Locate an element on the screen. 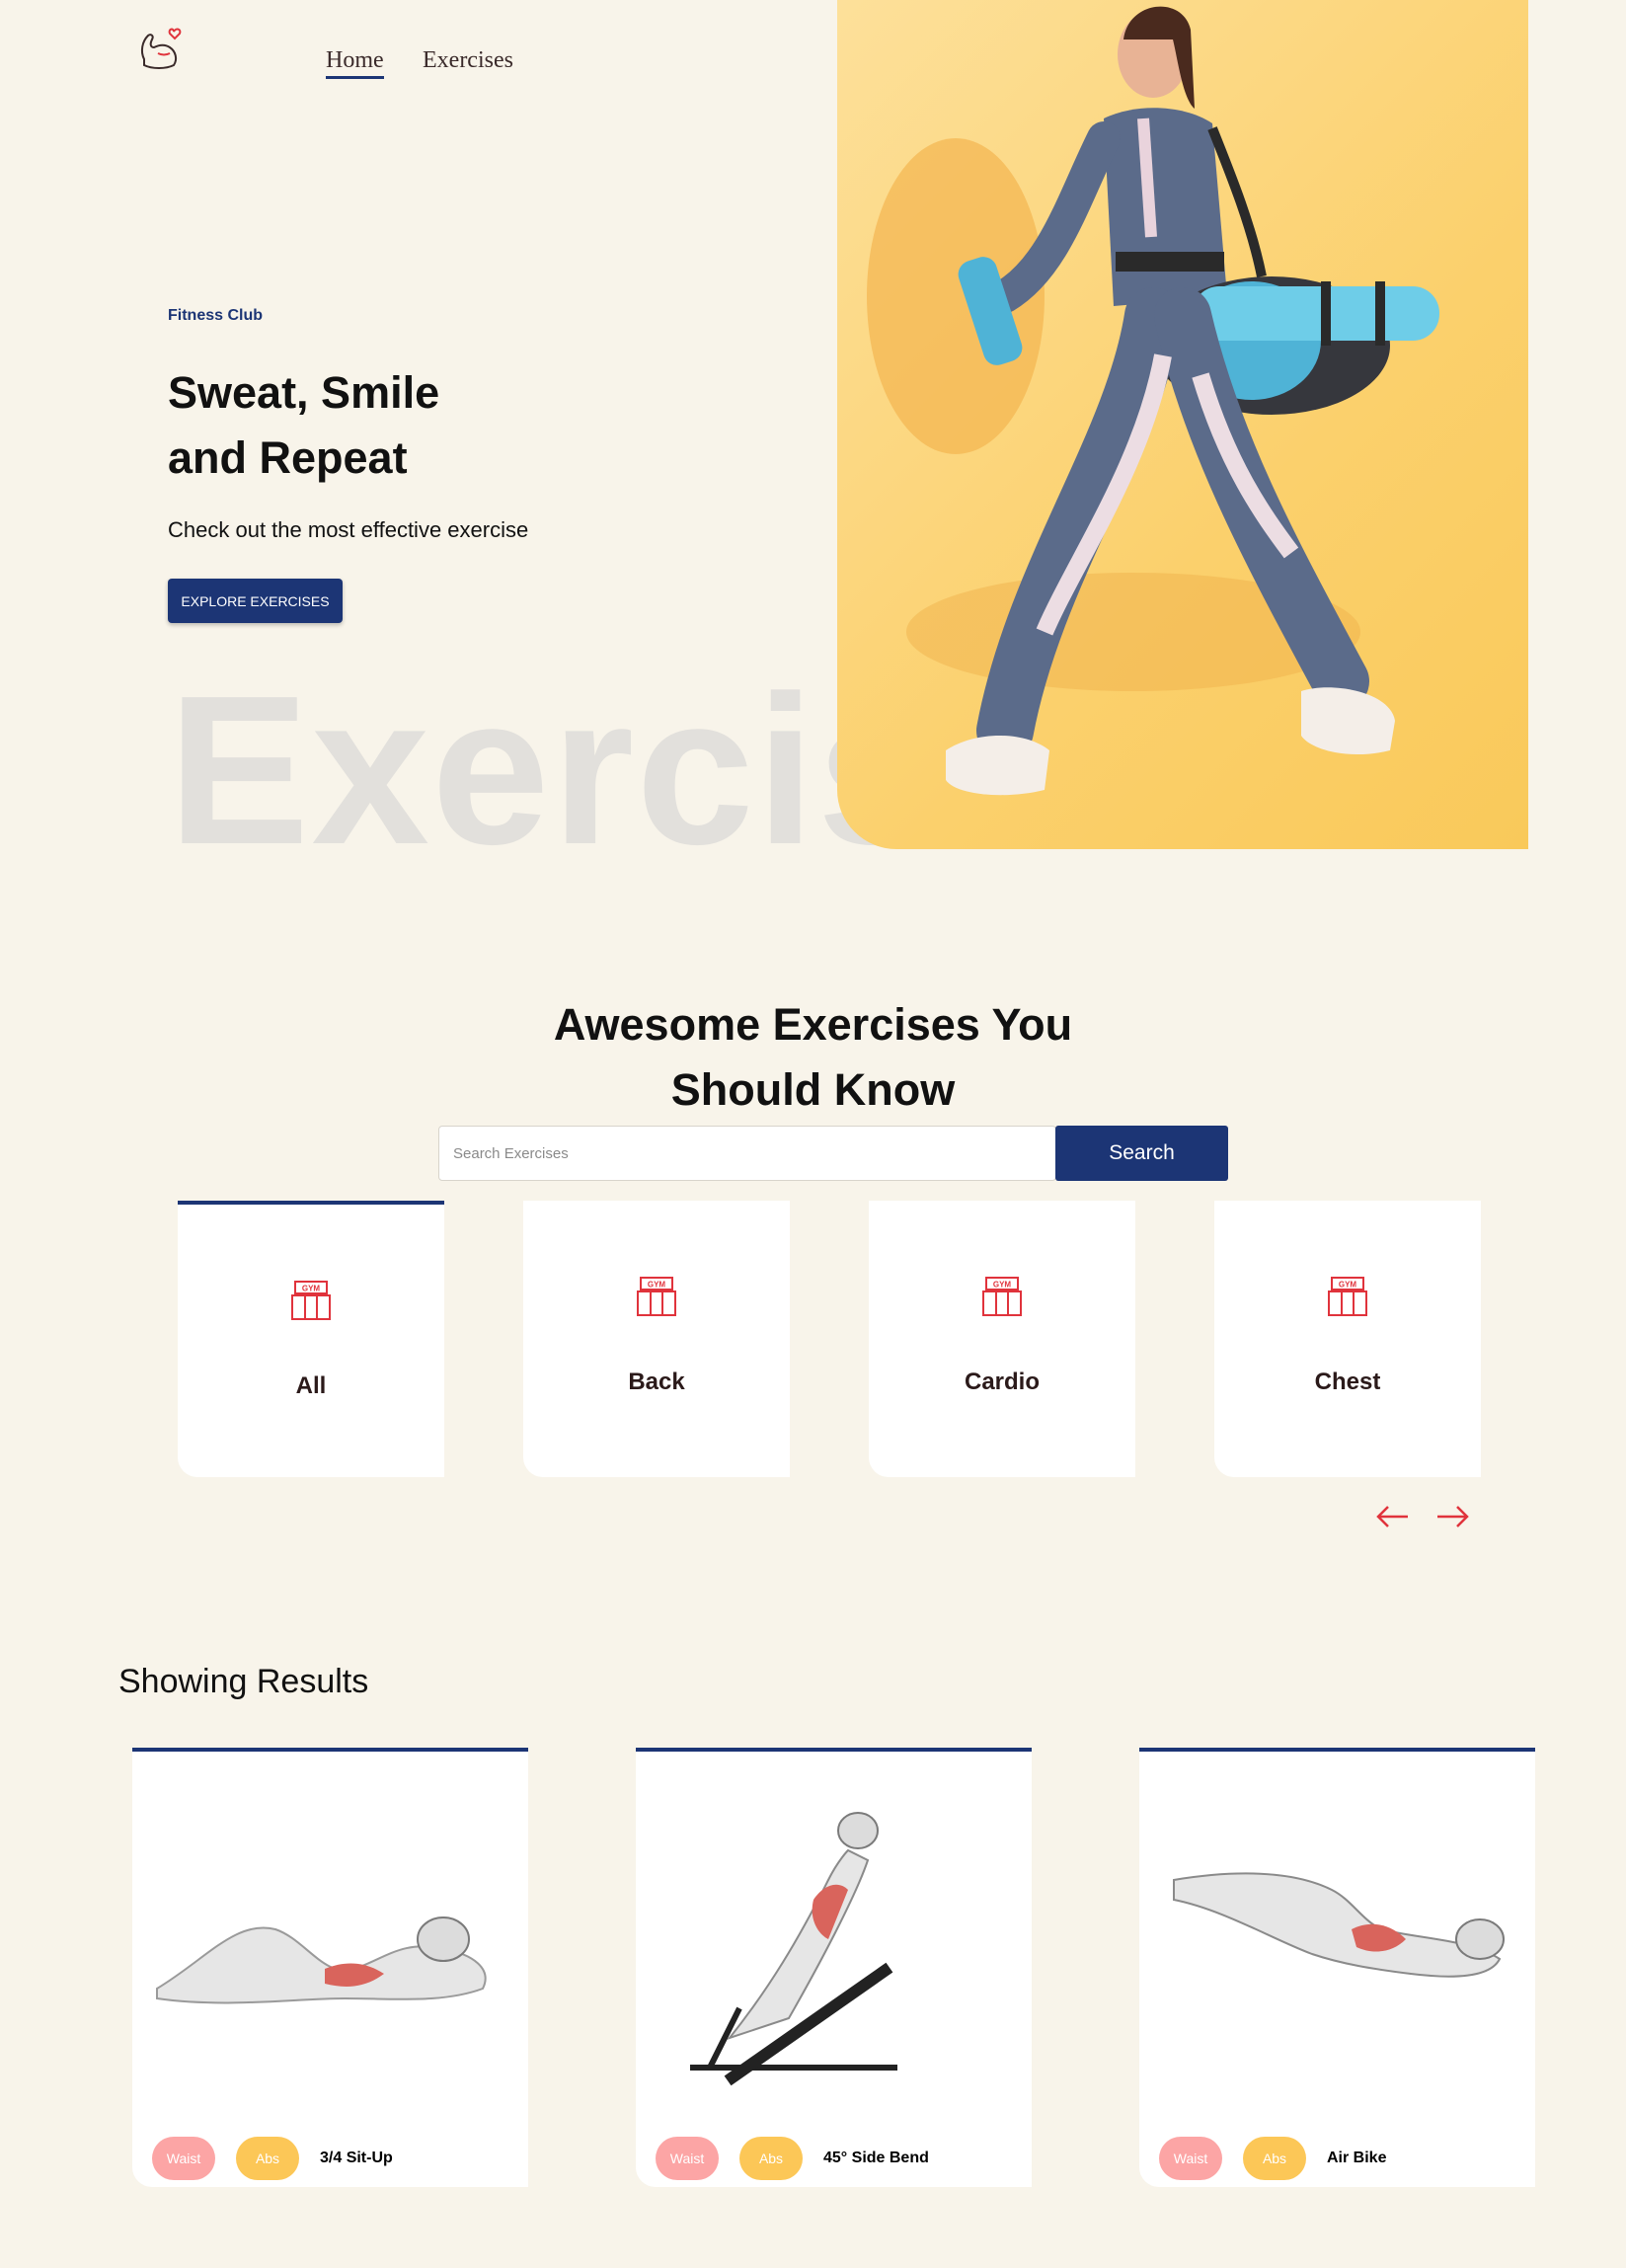 The width and height of the screenshot is (1626, 2268). exercise-name: Air Bike is located at coordinates (1357, 2158).